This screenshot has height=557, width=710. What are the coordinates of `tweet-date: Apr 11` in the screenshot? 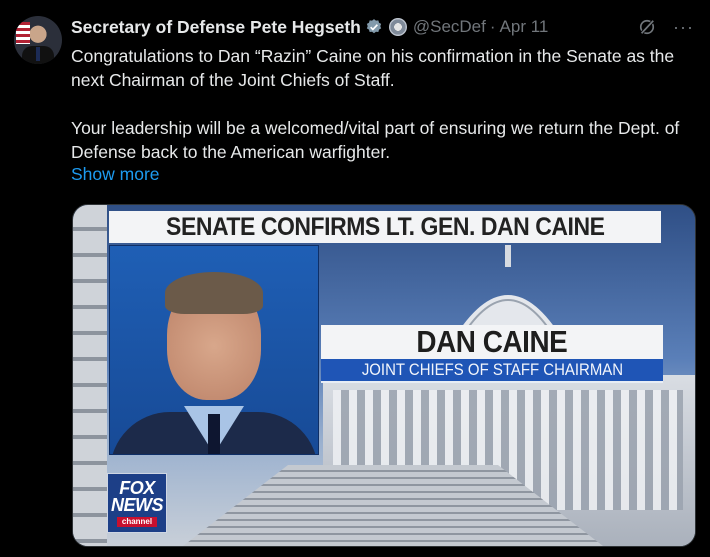 It's located at (524, 27).